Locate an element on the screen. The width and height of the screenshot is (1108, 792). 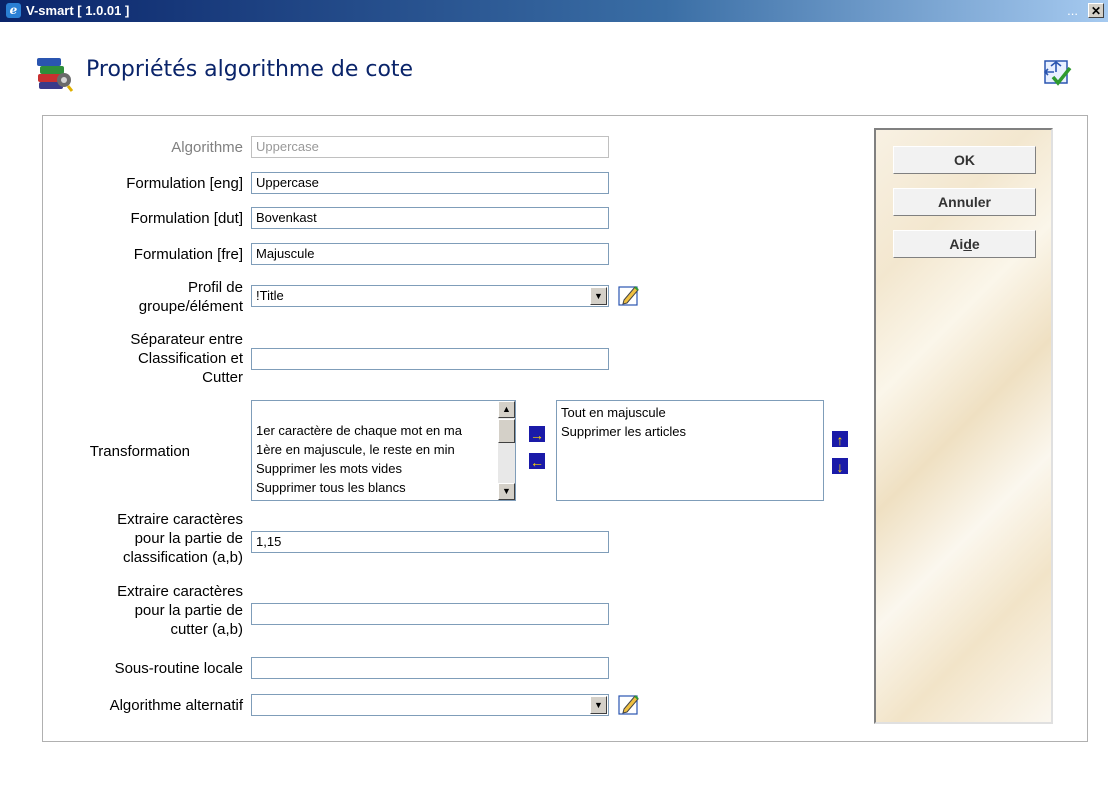
formulation-dut-field: Bovenkast is located at coordinates (430, 218).